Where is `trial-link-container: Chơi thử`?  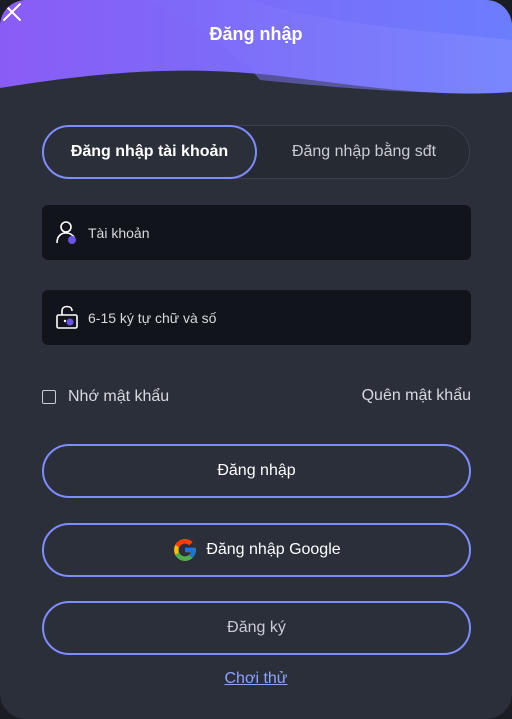 trial-link-container: Chơi thử is located at coordinates (256, 679).